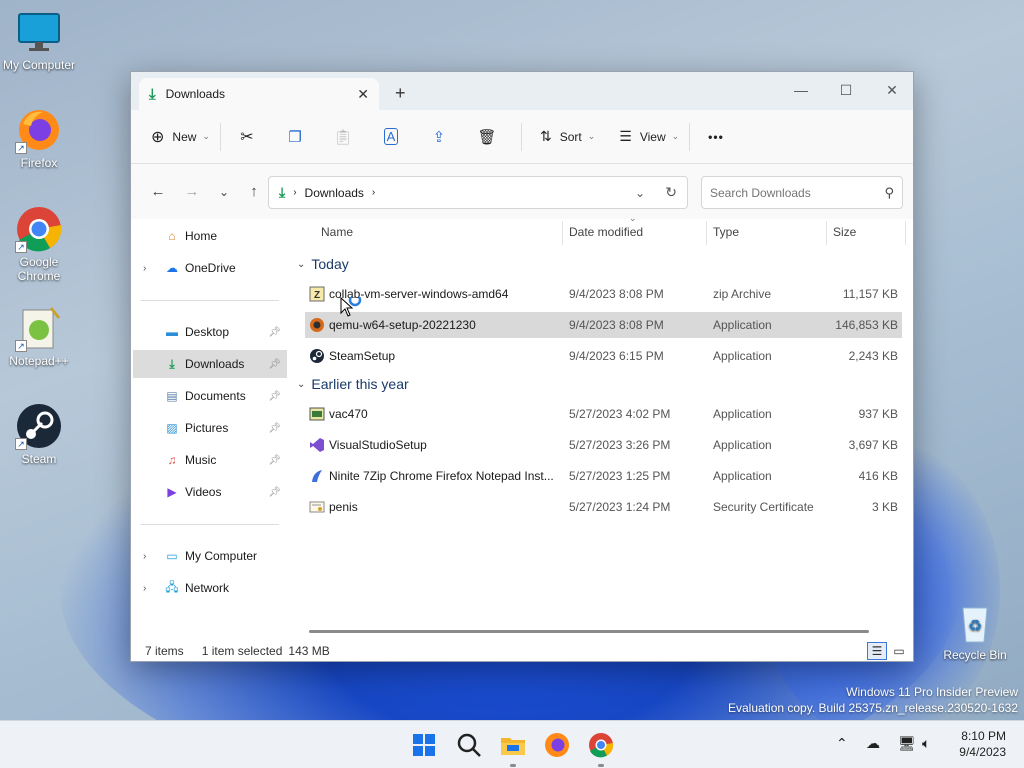  What do you see at coordinates (323, 264) in the screenshot?
I see `group-header-today: ⌄ Today` at bounding box center [323, 264].